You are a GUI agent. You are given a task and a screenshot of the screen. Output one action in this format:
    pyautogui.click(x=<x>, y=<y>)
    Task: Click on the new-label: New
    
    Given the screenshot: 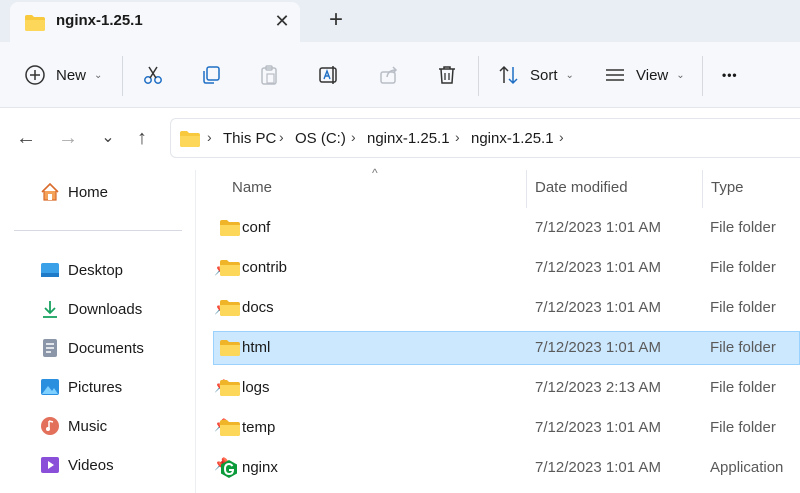 What is the action you would take?
    pyautogui.click(x=71, y=75)
    